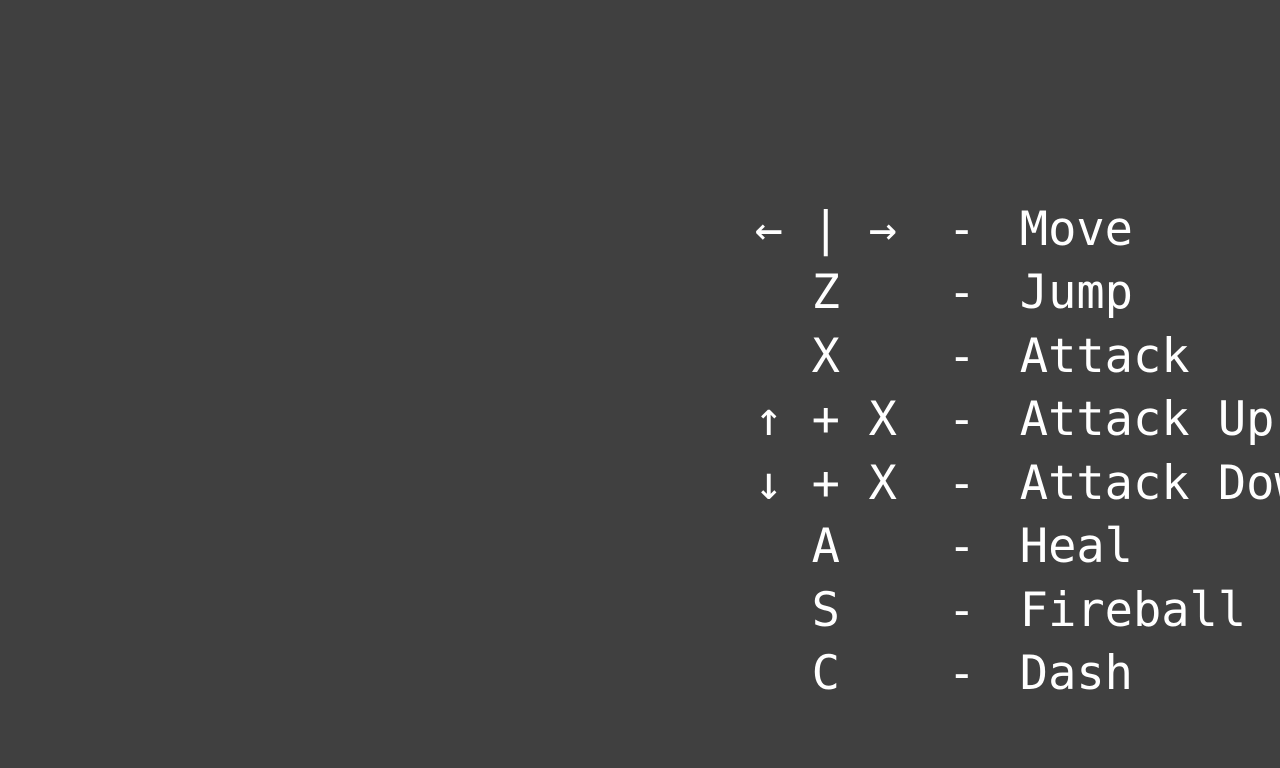 This screenshot has width=1280, height=768. I want to click on action-label-jump: Jump, so click(1076, 292).